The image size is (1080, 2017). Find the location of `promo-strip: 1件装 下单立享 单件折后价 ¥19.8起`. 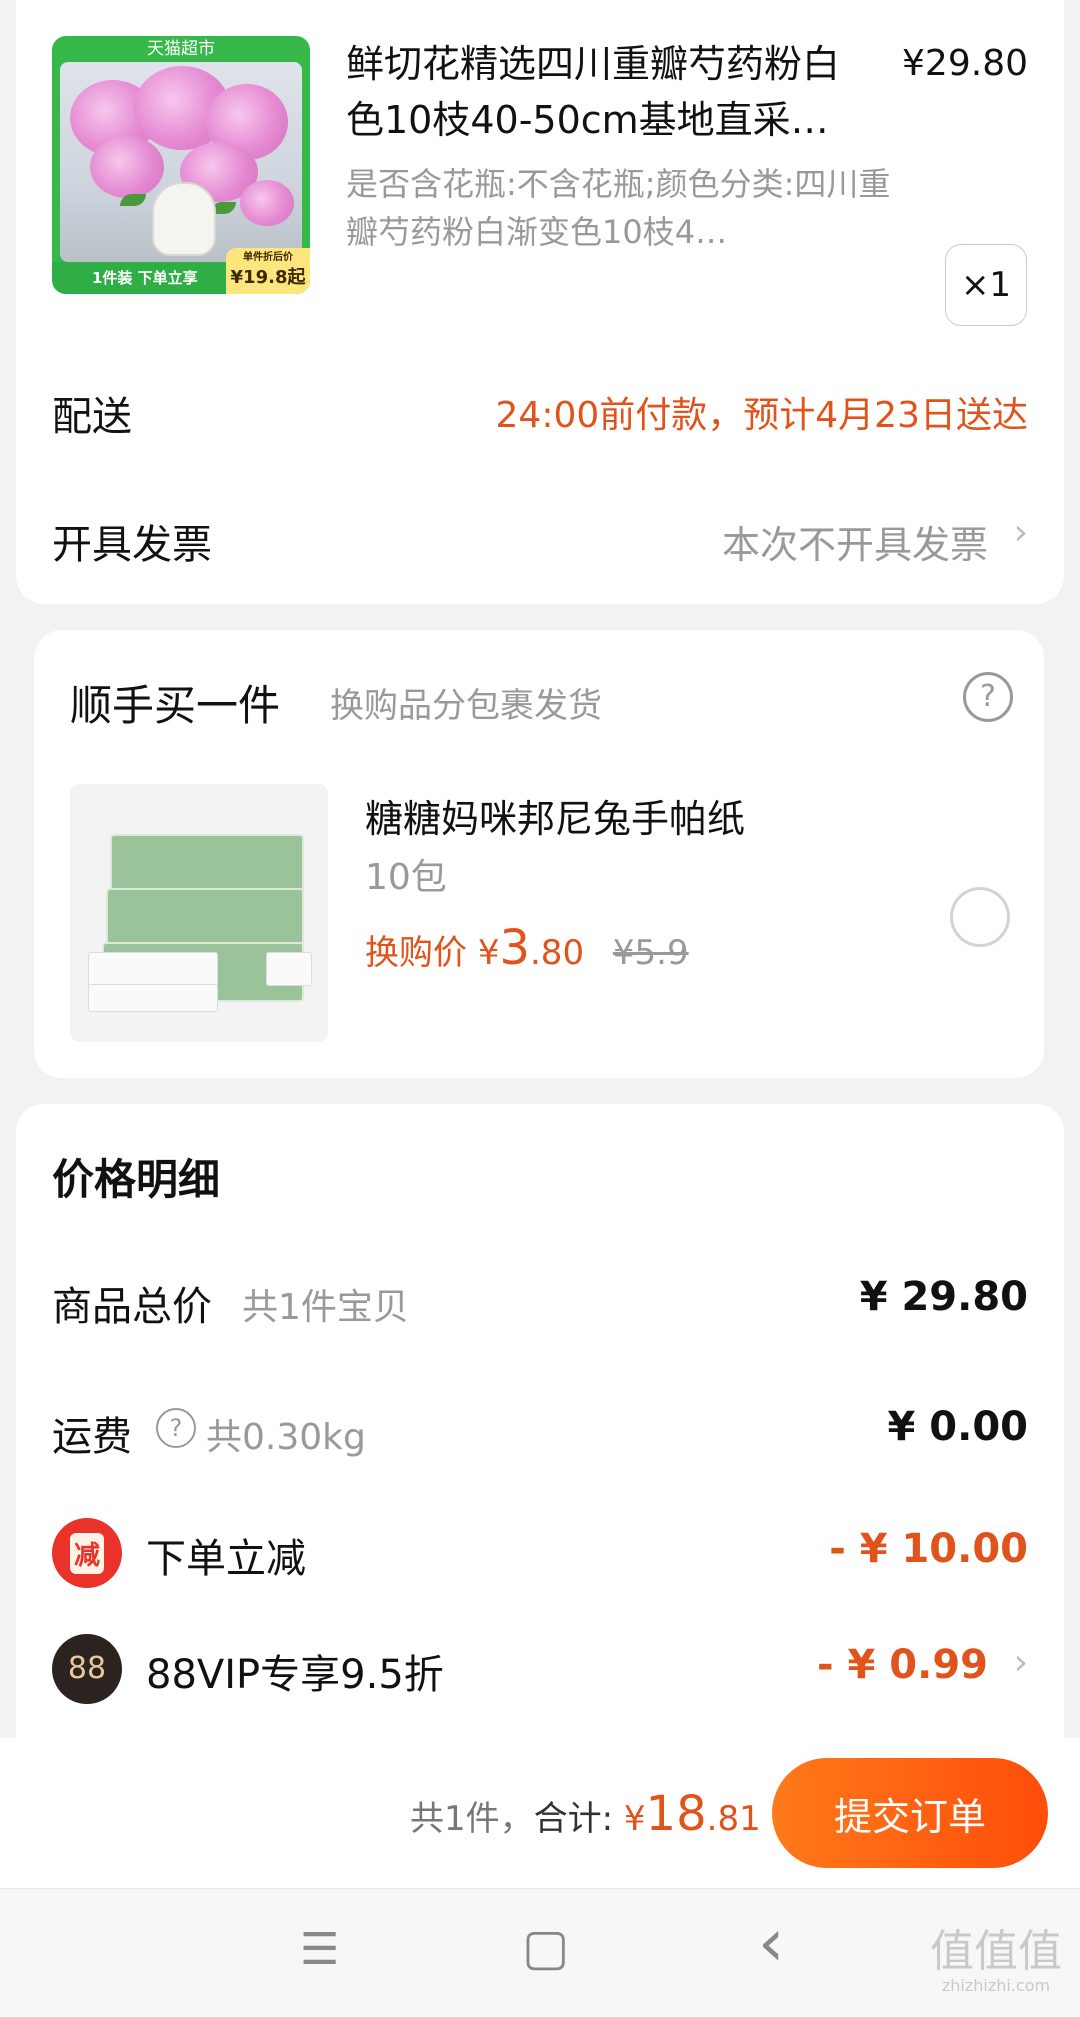

promo-strip: 1件装 下单立享 单件折后价 ¥19.8起 is located at coordinates (181, 271).